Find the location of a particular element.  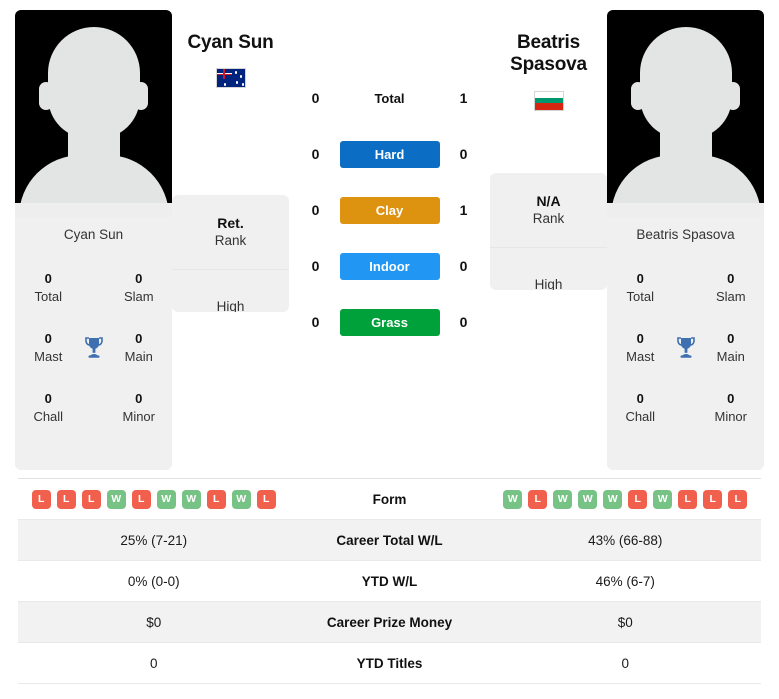

left-titles-player-name: Cyan Sun is located at coordinates (93, 234).